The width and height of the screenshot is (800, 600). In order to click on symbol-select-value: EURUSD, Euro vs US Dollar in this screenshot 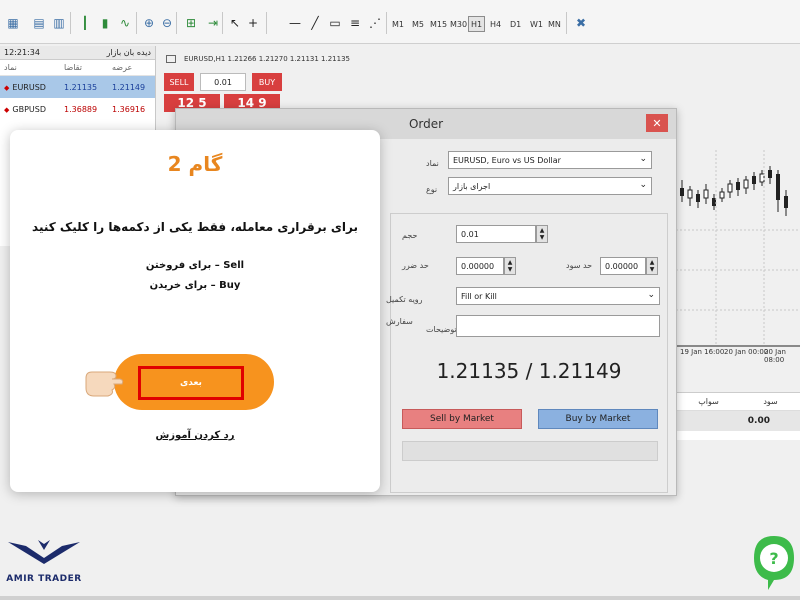, I will do `click(507, 160)`.